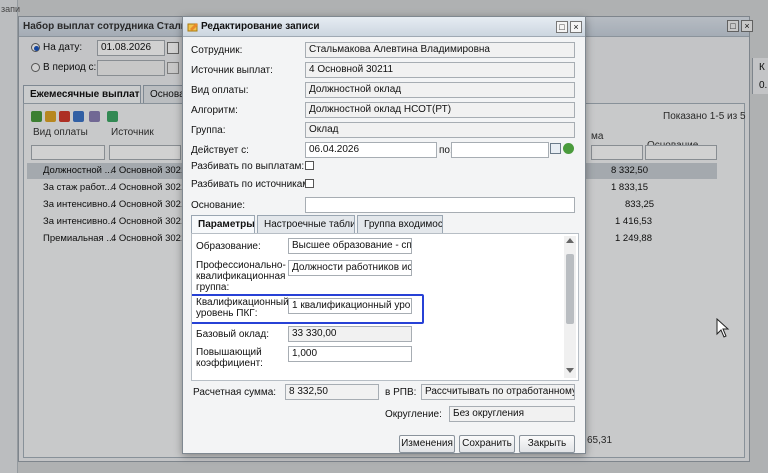  I want to click on rounding-label: Округление:, so click(413, 414).